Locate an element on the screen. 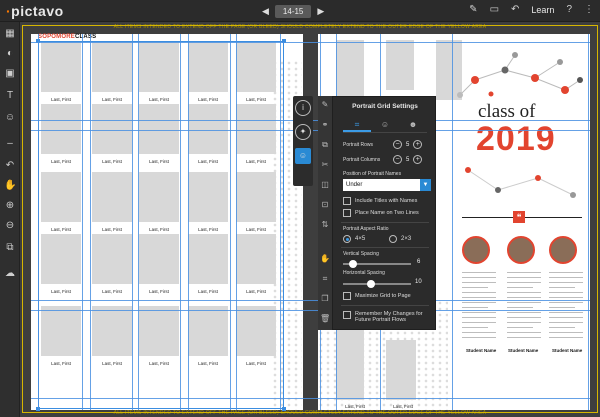 The image size is (600, 417). position-value: Under is located at coordinates (354, 185).